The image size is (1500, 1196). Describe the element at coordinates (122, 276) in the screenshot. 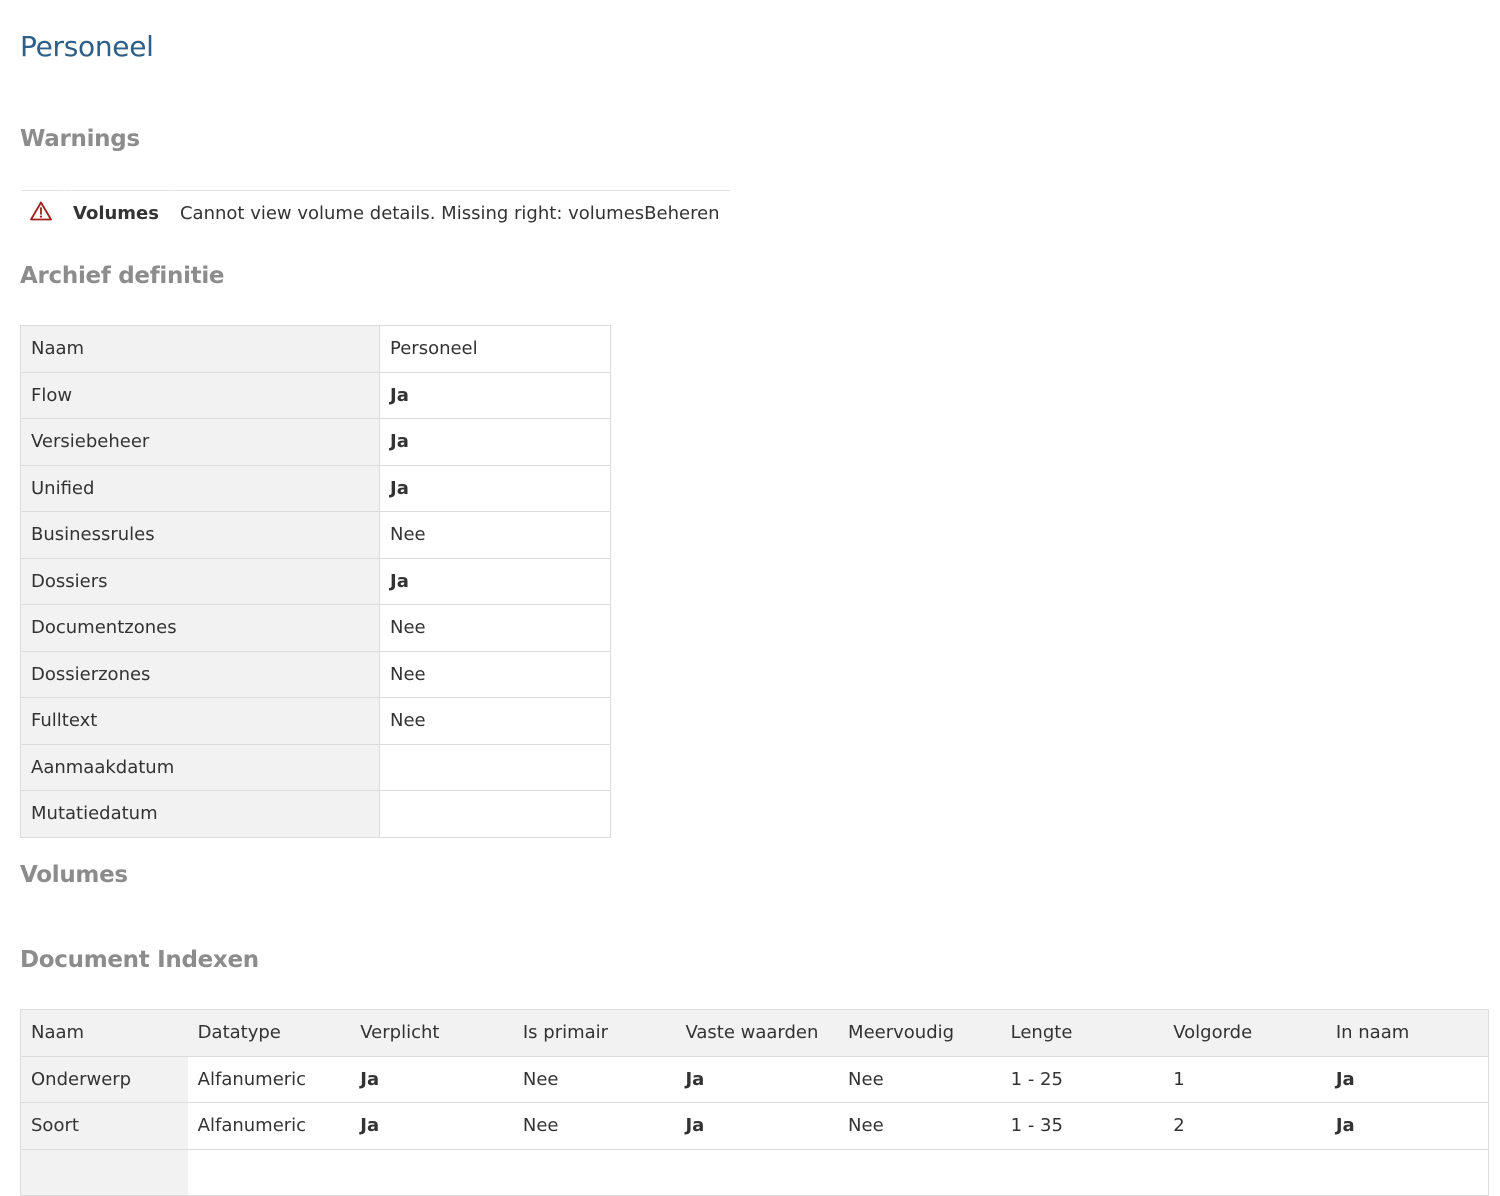

I see `archive-definition-heading: Archief definitie` at that location.